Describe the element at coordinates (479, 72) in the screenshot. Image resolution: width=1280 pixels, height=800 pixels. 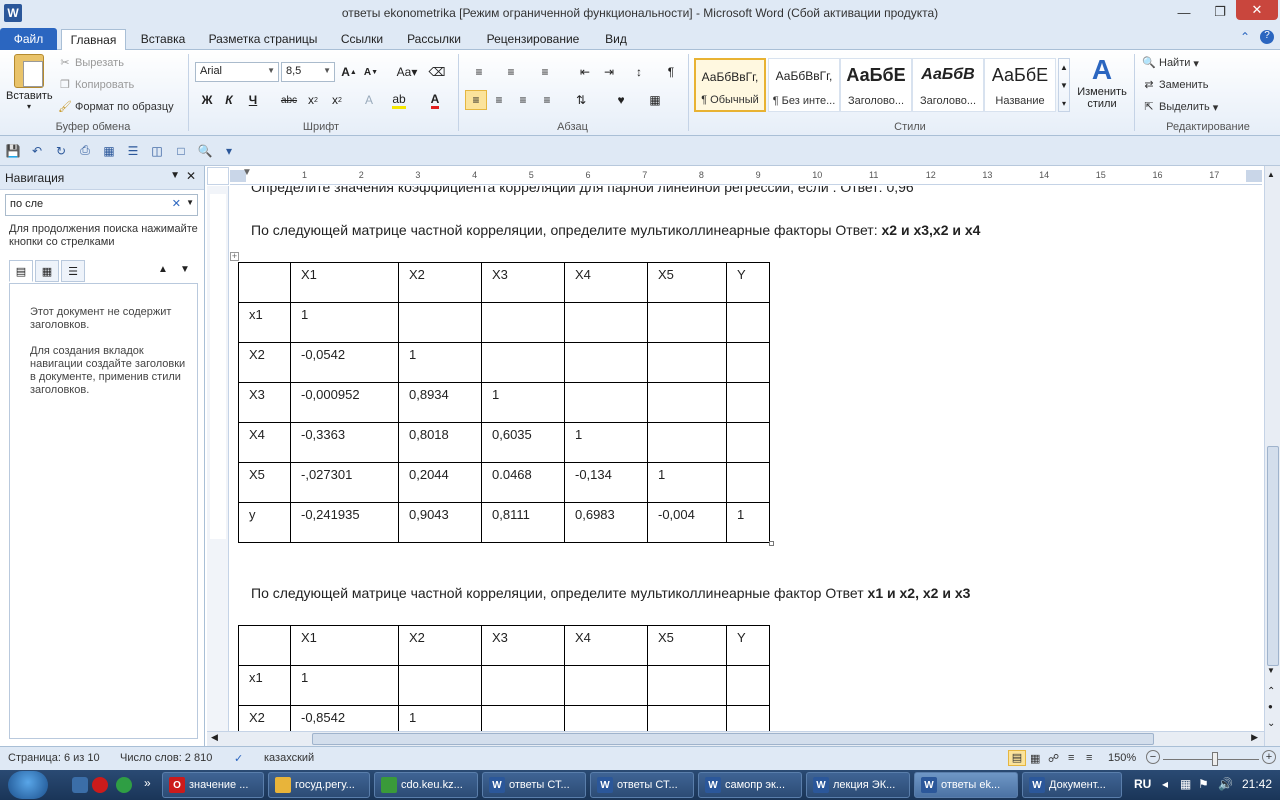
I see `bullets-icon: ≡` at that location.